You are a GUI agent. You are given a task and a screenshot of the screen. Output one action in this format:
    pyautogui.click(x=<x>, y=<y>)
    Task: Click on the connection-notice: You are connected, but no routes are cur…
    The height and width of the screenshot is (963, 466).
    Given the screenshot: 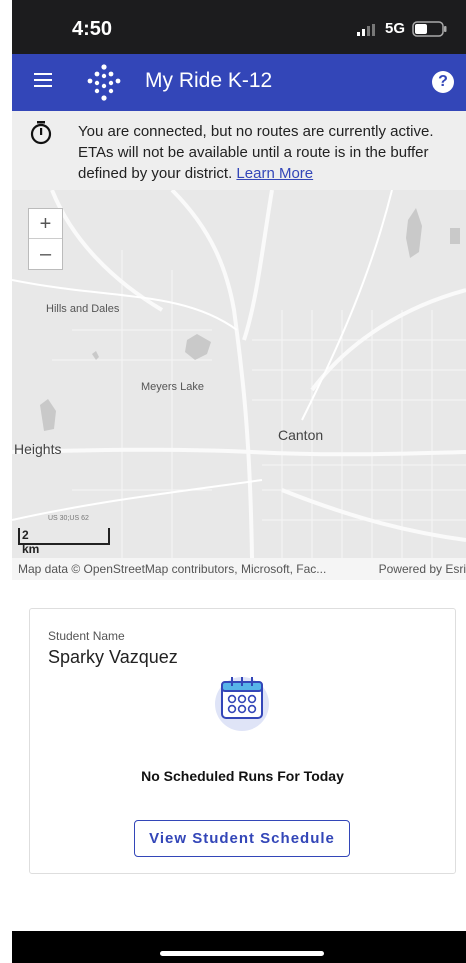 What is the action you would take?
    pyautogui.click(x=239, y=150)
    